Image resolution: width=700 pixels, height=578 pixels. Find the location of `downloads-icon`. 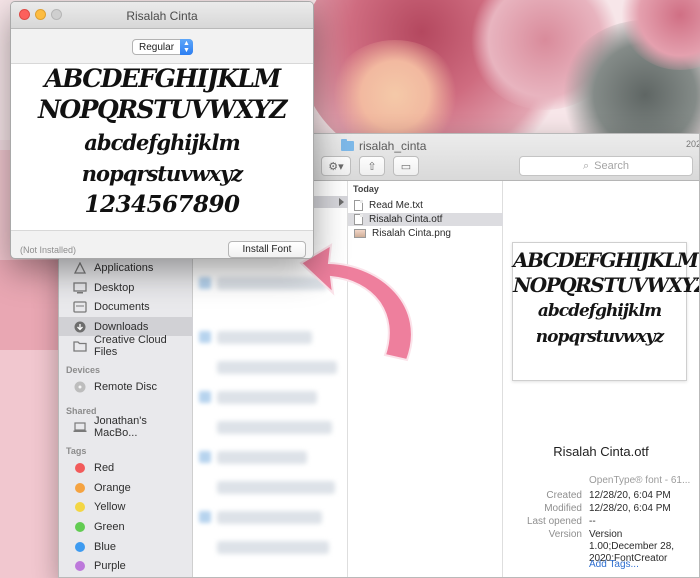

downloads-icon is located at coordinates (80, 327).